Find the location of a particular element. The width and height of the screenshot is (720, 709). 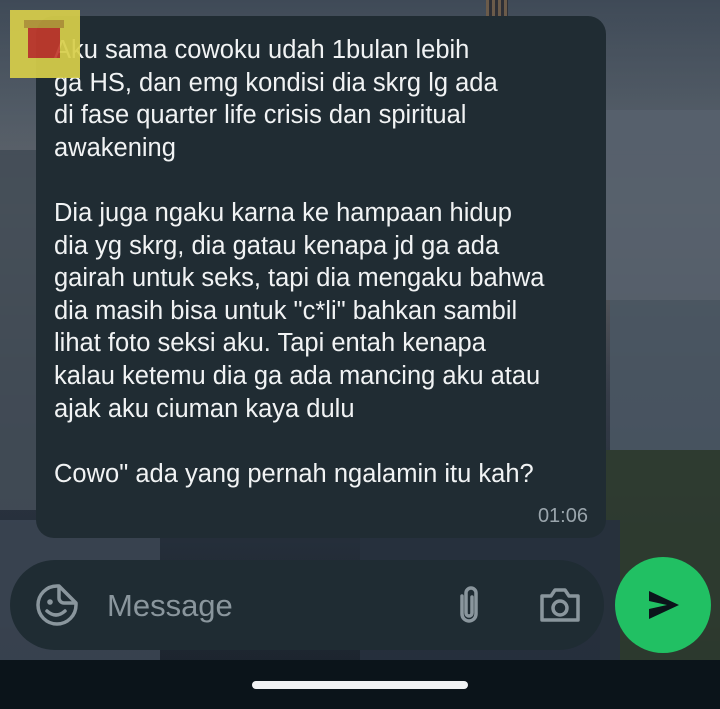

overlay-sticker-bar is located at coordinates (44, 24).